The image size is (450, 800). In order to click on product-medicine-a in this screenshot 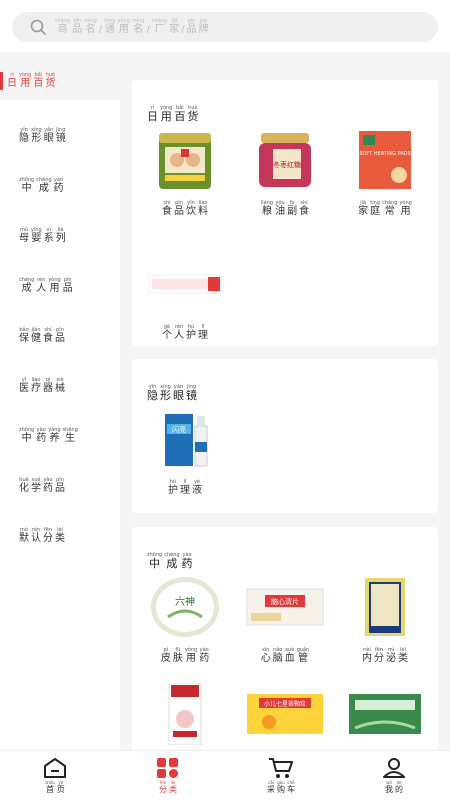, I will do `click(185, 714)`.